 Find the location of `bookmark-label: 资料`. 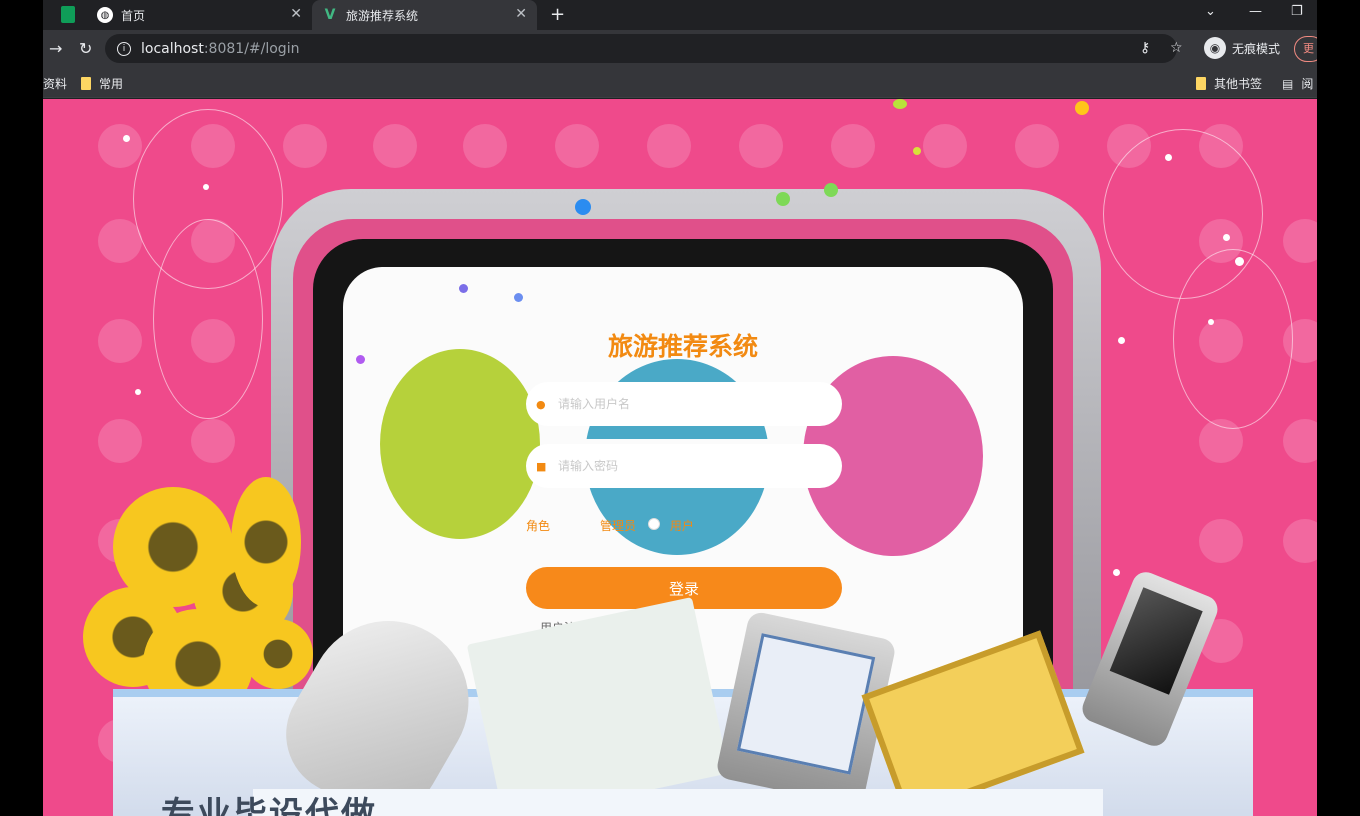

bookmark-label: 资料 is located at coordinates (55, 84).